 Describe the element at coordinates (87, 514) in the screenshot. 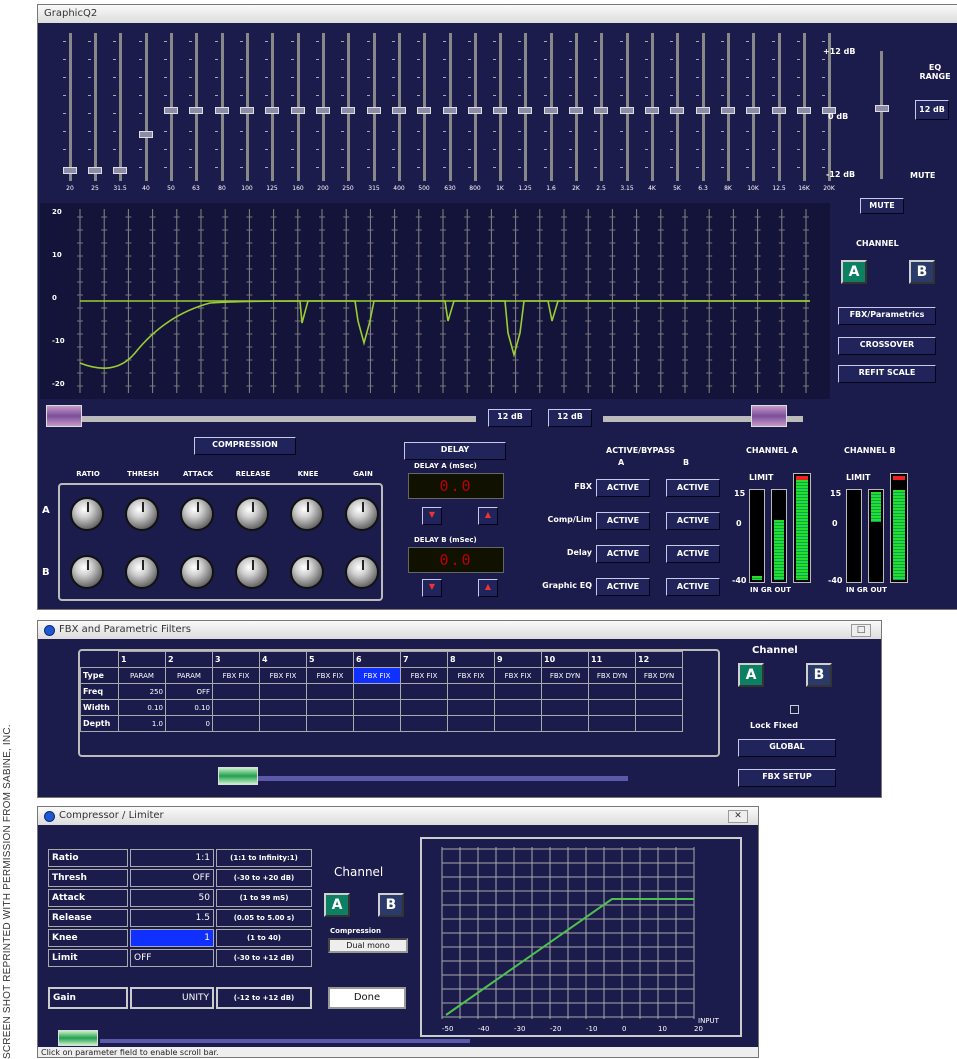

I see `ratio-knob-a` at that location.